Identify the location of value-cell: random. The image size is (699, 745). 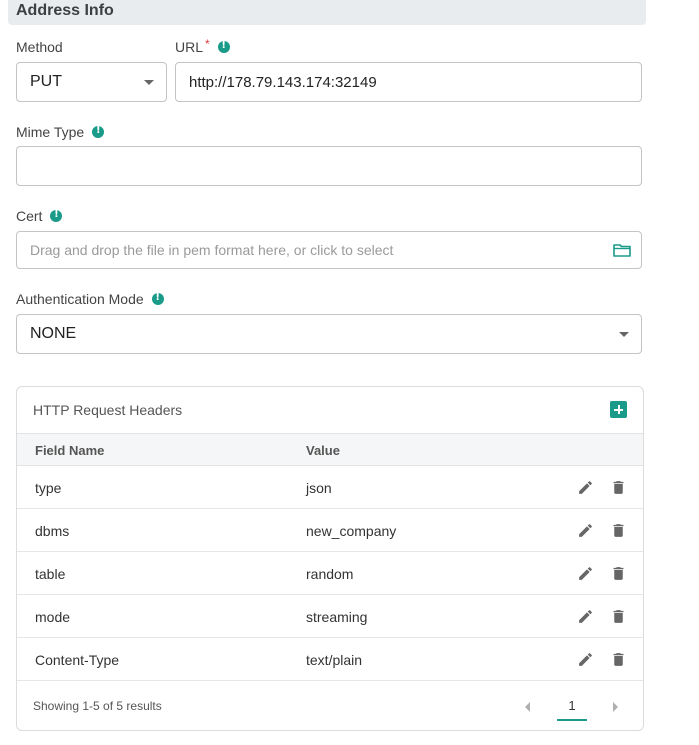
(330, 574).